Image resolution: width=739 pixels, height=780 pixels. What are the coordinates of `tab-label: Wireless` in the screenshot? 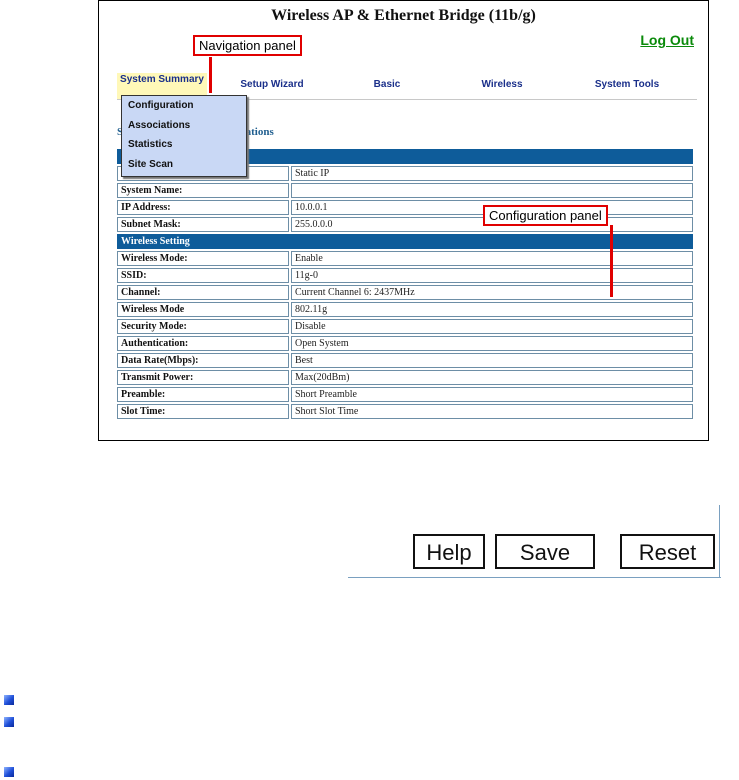 It's located at (502, 84).